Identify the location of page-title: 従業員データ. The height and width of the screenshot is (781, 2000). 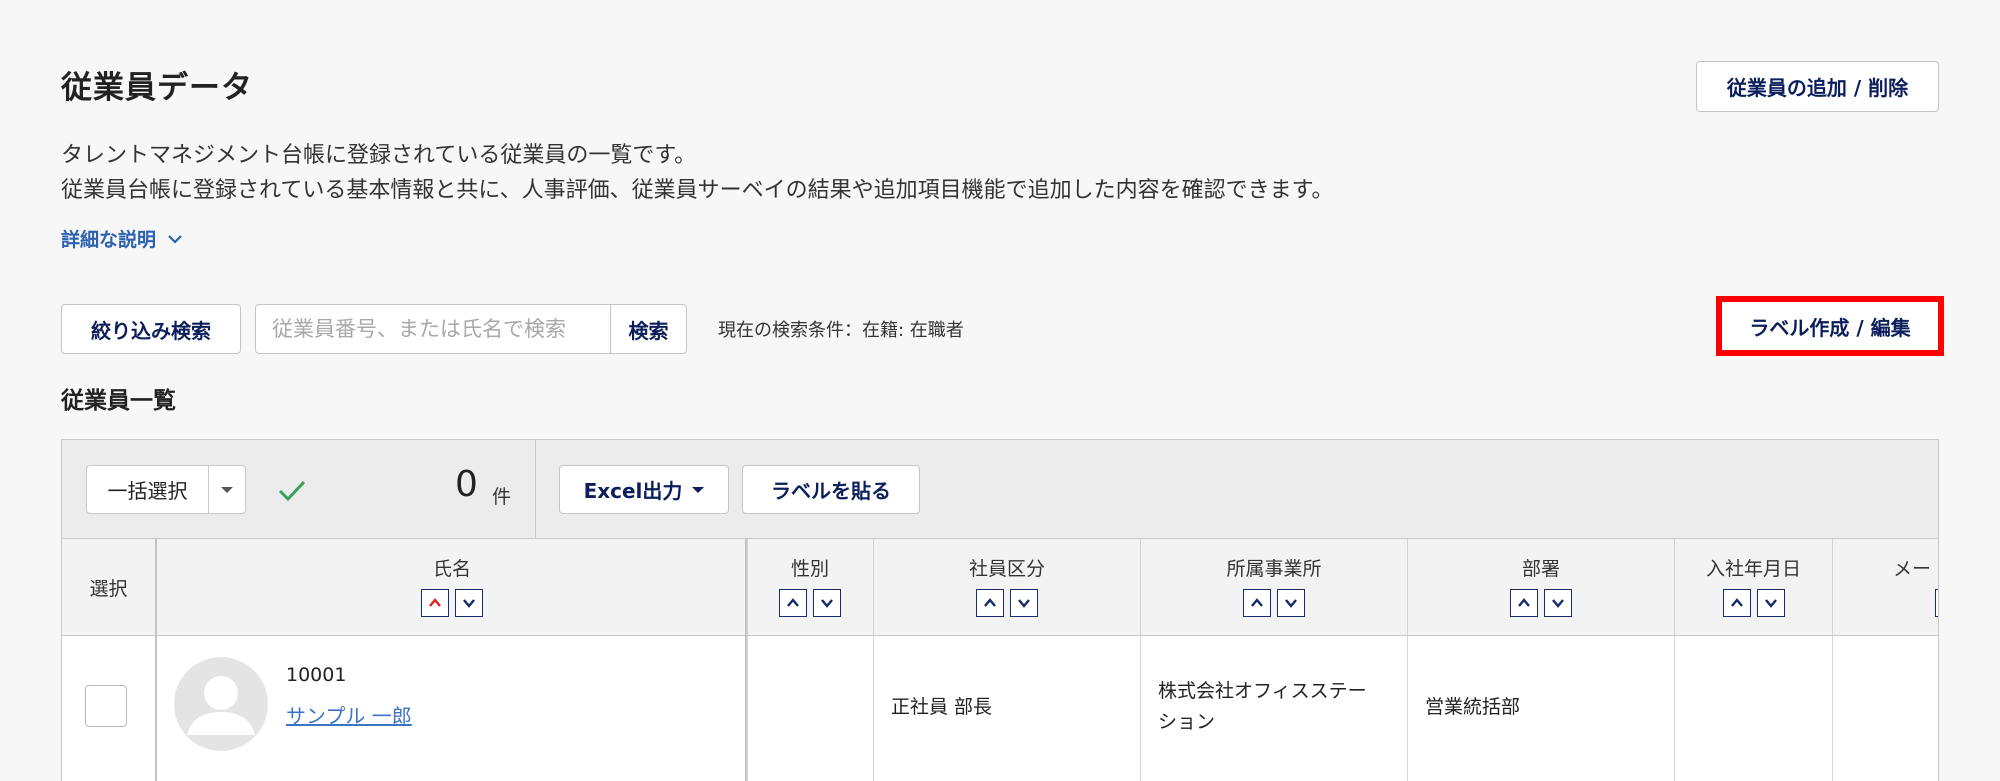
(157, 88).